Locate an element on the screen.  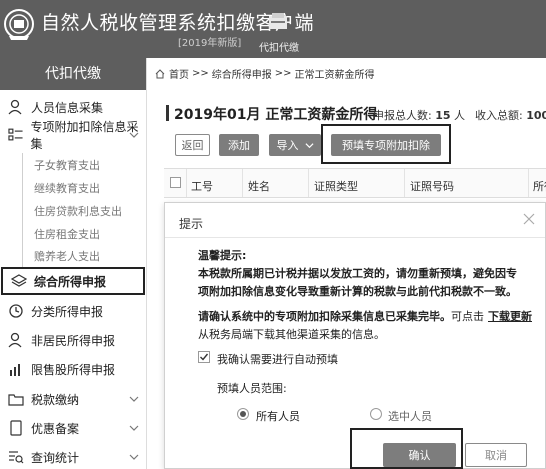
radio-selected-persons is located at coordinates (376, 414).